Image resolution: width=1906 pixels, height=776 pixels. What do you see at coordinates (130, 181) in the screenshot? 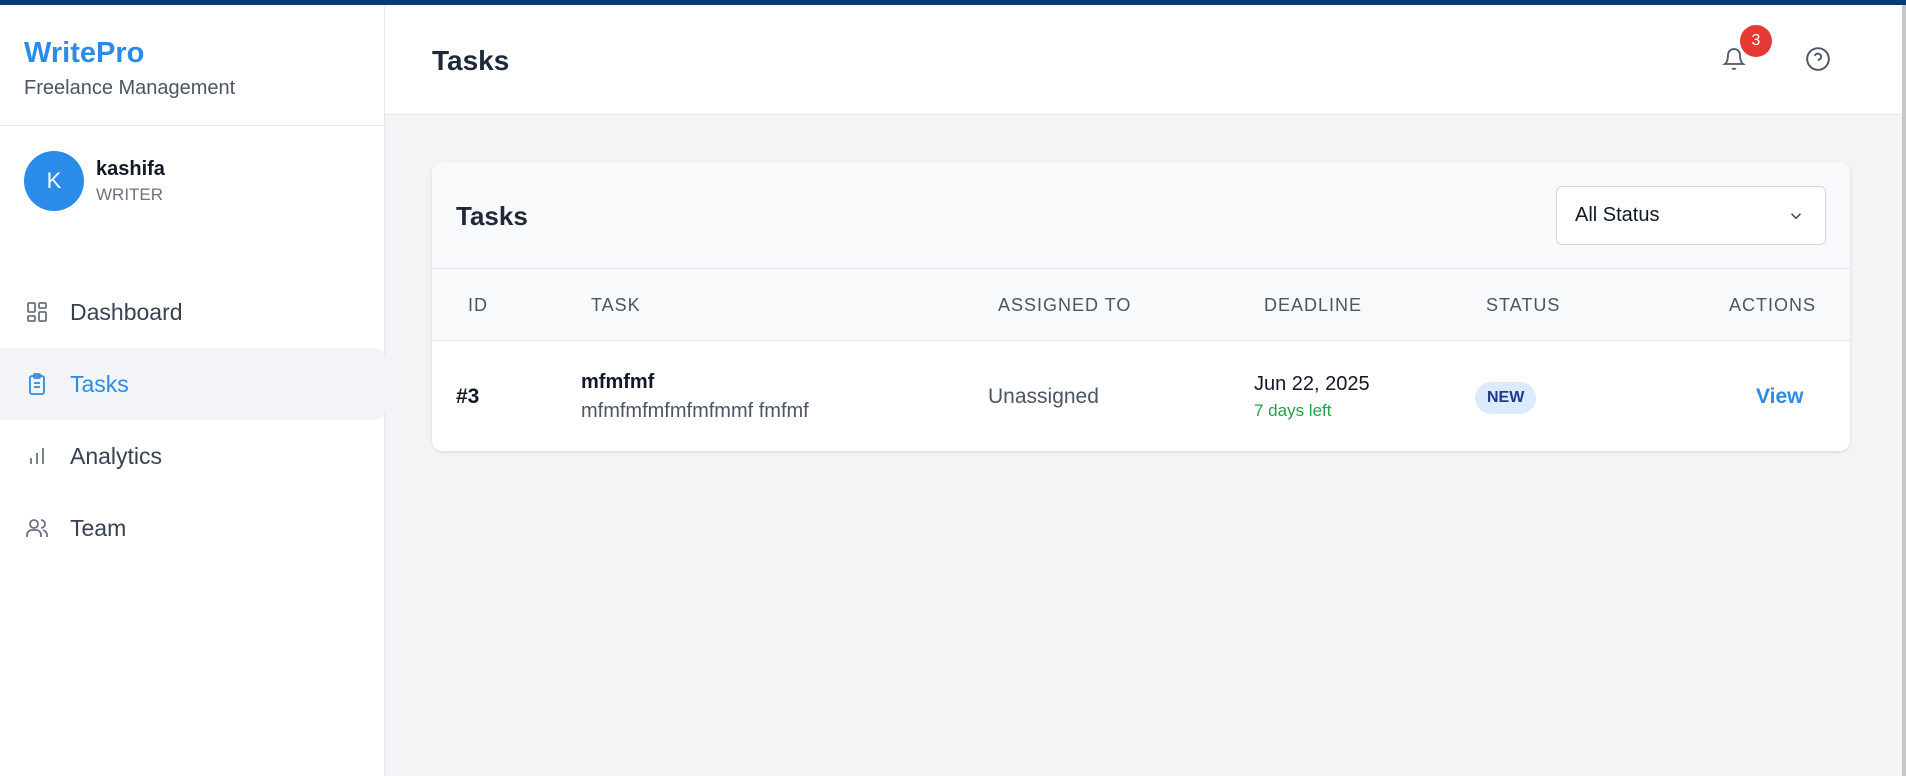
I see `user-info: kashifa WRITER` at bounding box center [130, 181].